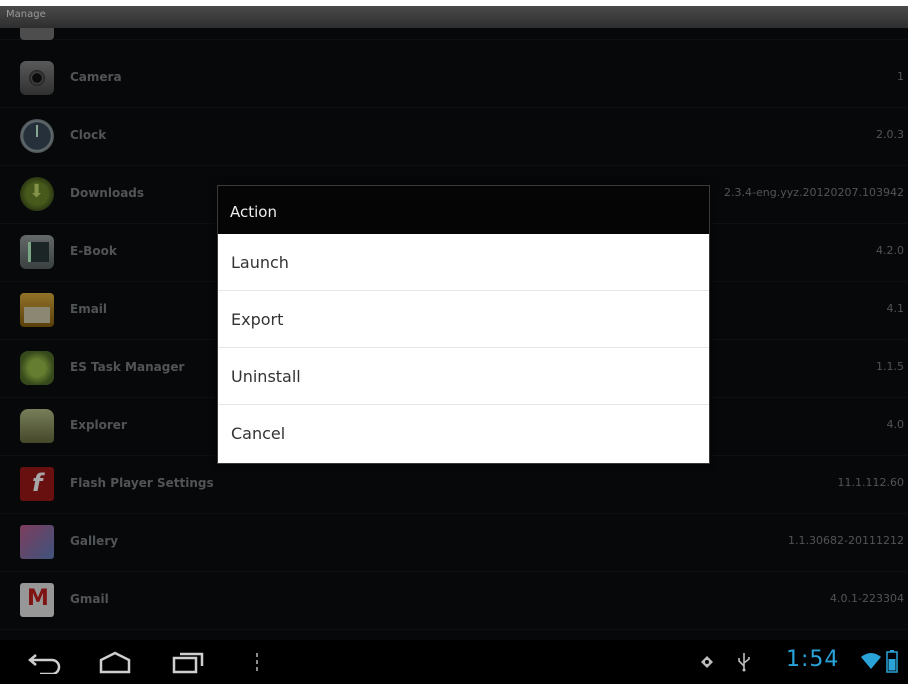 The height and width of the screenshot is (684, 908). What do you see at coordinates (260, 262) in the screenshot?
I see `option-label: Launch` at bounding box center [260, 262].